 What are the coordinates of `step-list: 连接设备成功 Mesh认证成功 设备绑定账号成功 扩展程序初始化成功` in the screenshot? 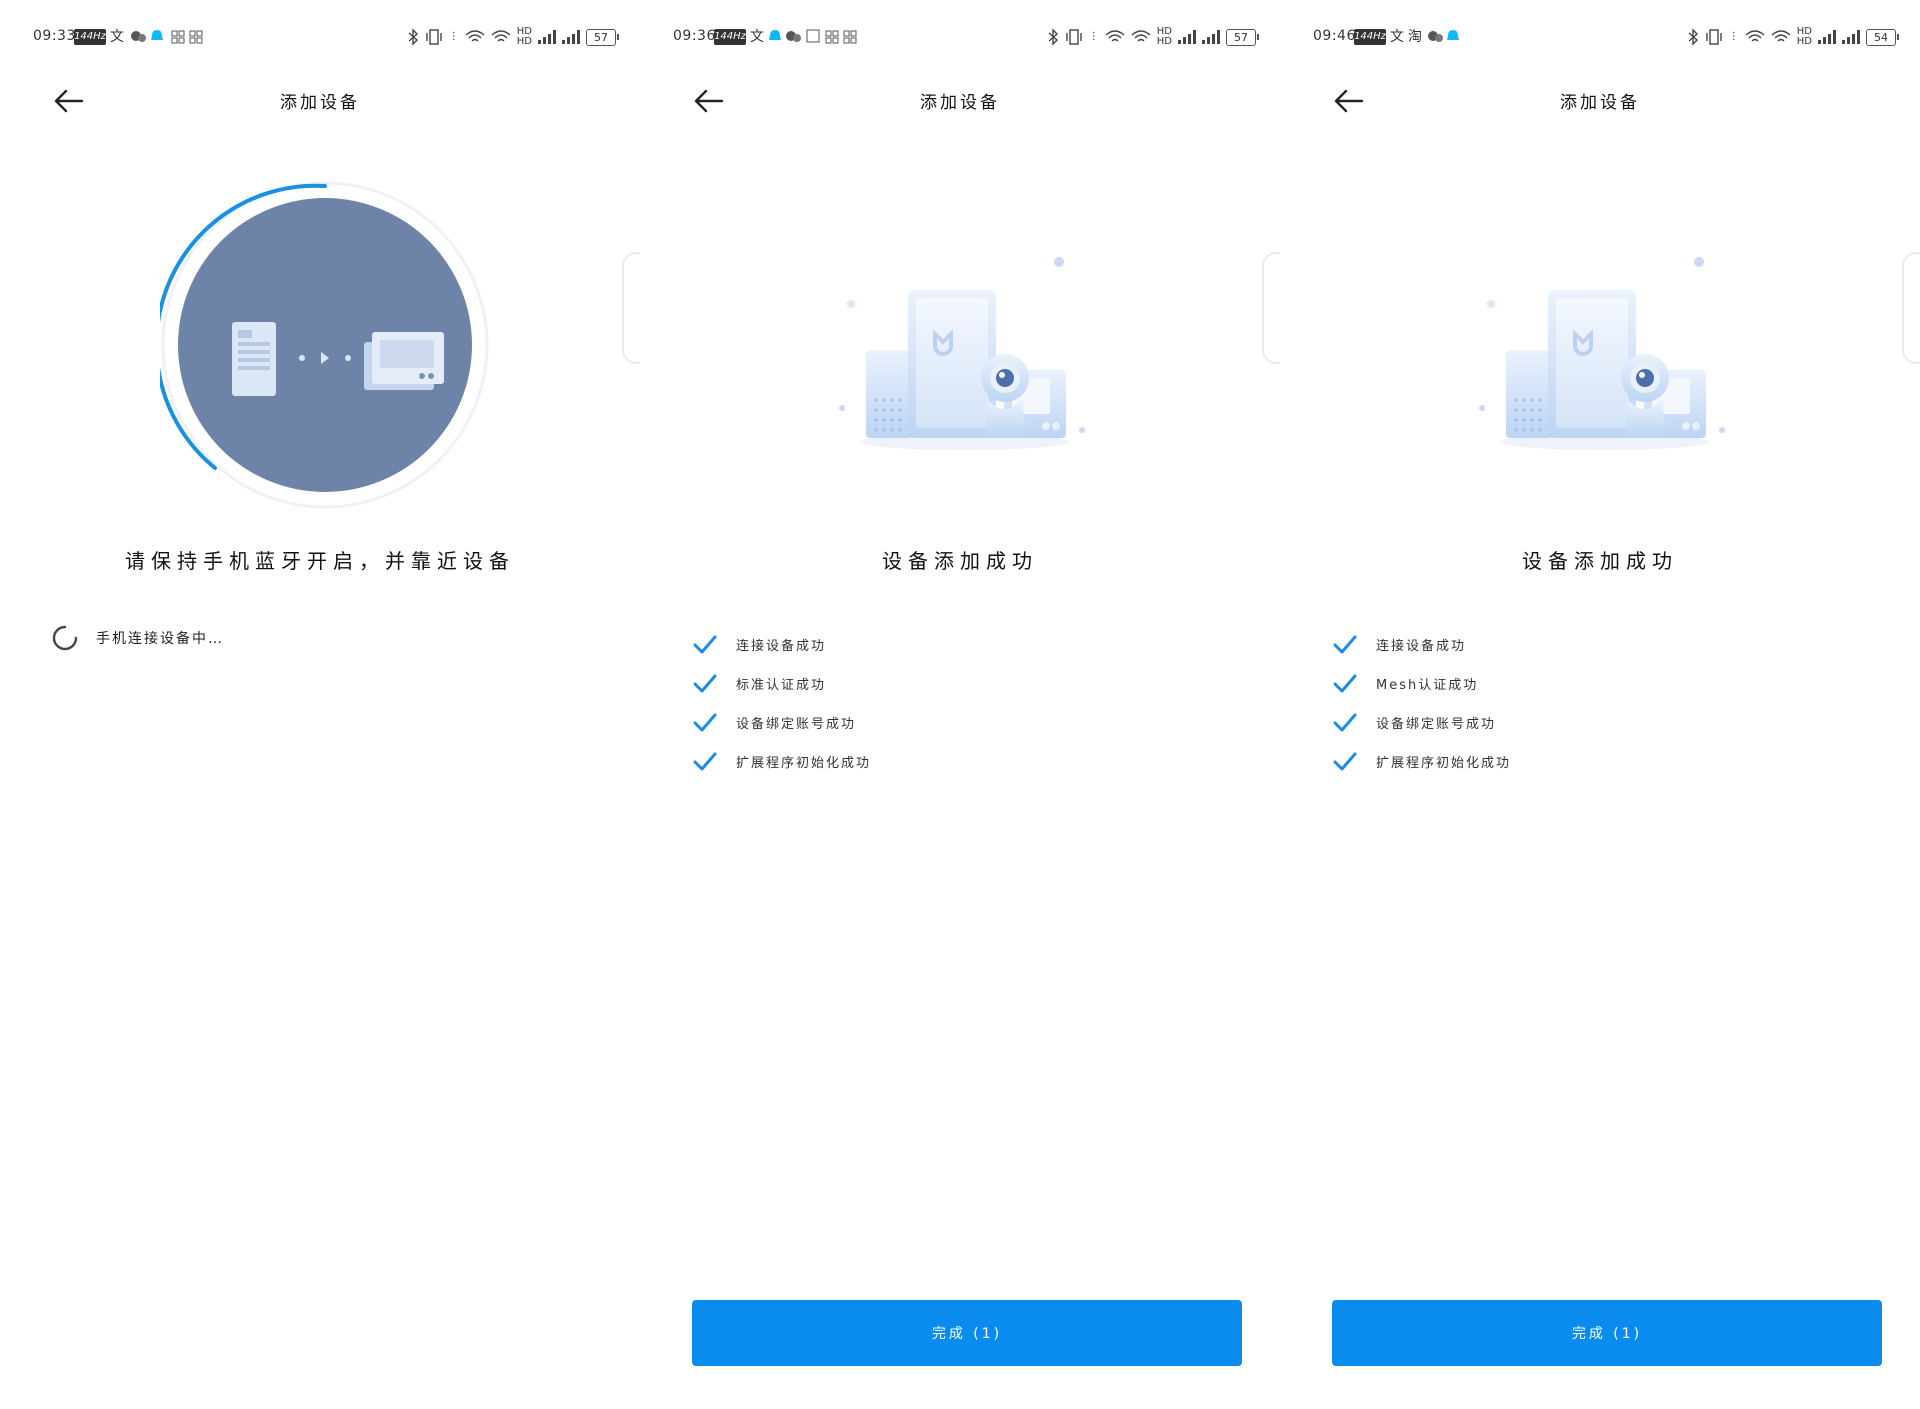 It's located at (1421, 703).